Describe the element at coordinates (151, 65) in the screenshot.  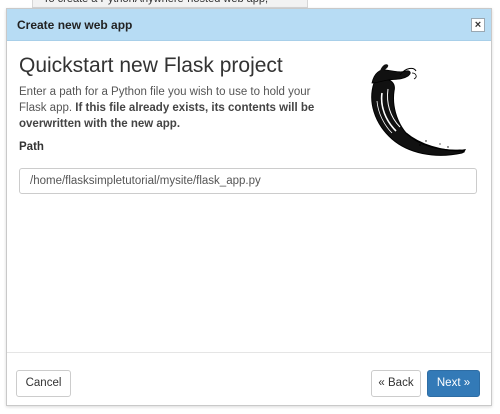
I see `page-title: Quickstart new Flask project` at that location.